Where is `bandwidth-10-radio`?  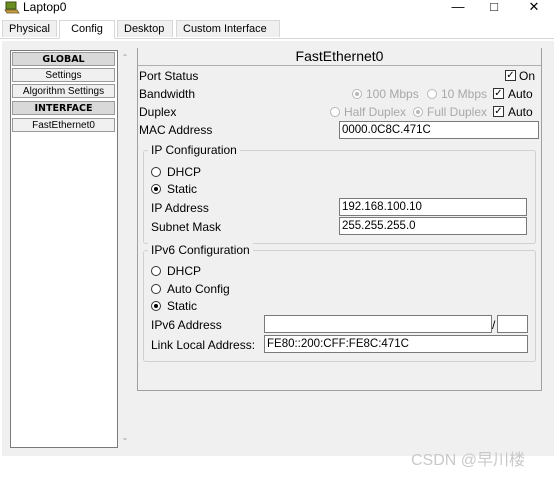 bandwidth-10-radio is located at coordinates (432, 94).